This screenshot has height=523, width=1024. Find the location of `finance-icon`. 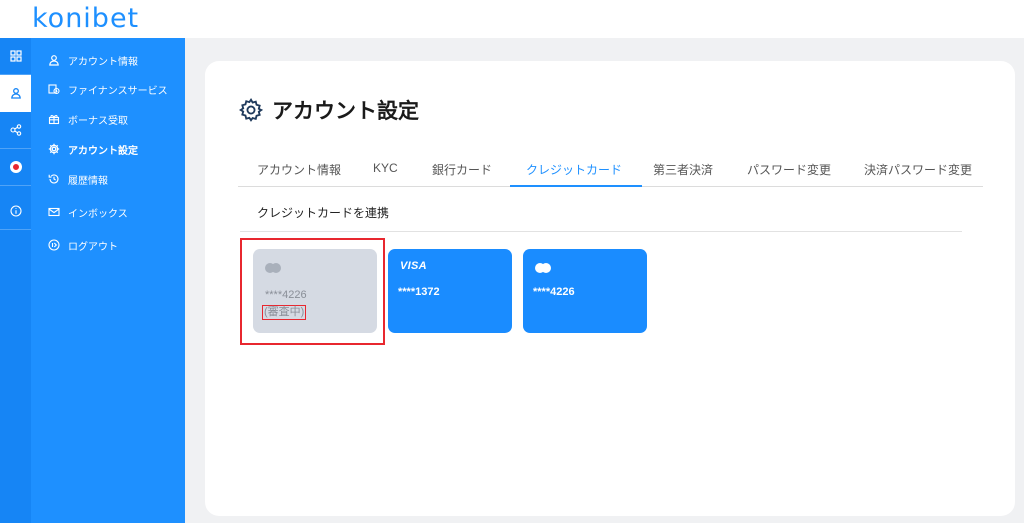

finance-icon is located at coordinates (54, 89).